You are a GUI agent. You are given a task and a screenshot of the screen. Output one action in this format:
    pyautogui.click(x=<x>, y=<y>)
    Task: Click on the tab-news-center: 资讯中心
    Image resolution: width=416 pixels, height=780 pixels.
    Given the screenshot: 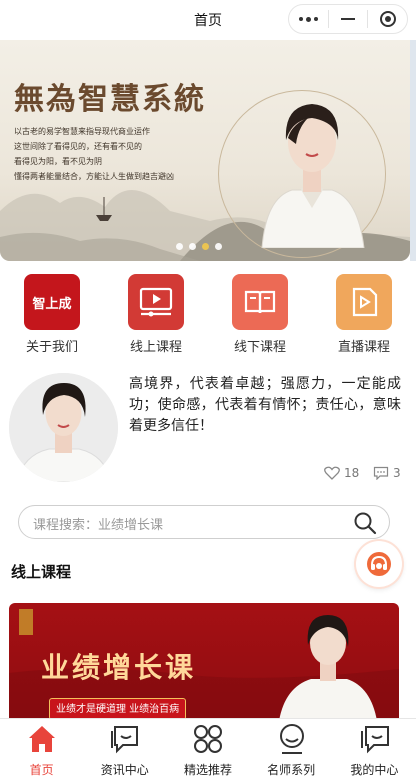 What is the action you would take?
    pyautogui.click(x=124, y=749)
    